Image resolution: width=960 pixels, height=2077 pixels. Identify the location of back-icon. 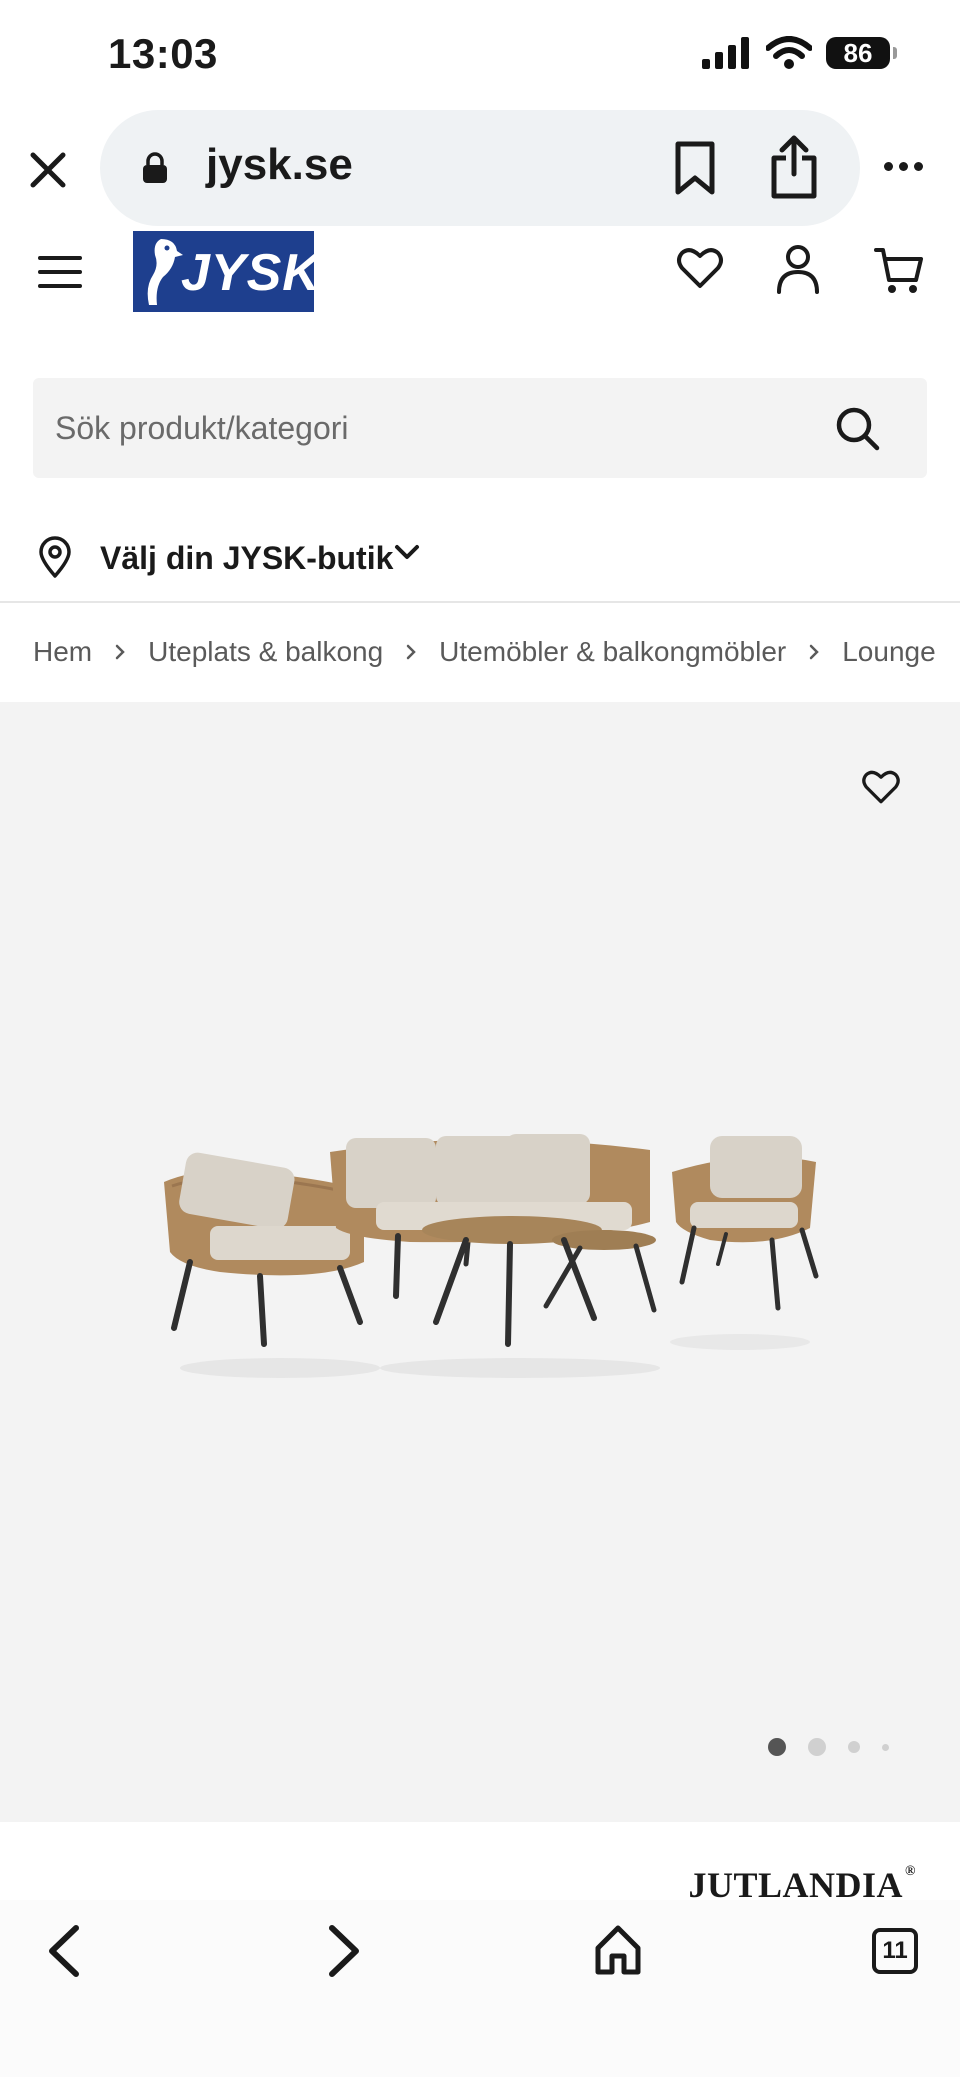
(64, 1951).